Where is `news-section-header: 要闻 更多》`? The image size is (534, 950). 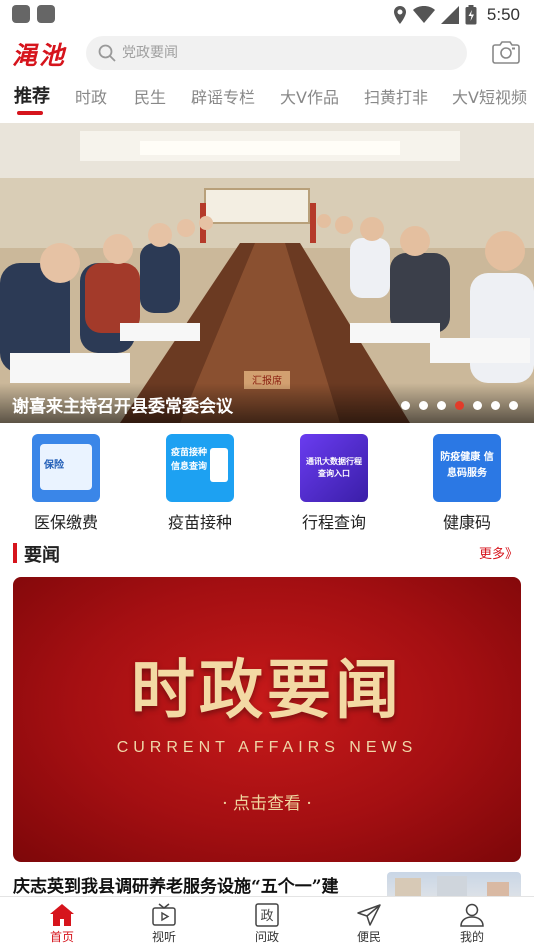
news-section-header: 要闻 更多》 is located at coordinates (267, 553).